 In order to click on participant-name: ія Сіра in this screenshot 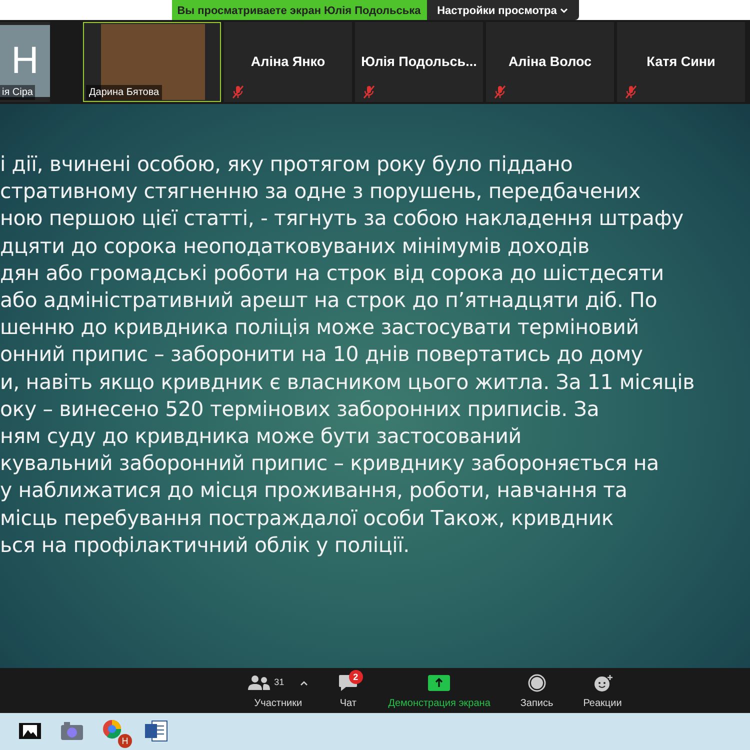, I will do `click(17, 92)`.